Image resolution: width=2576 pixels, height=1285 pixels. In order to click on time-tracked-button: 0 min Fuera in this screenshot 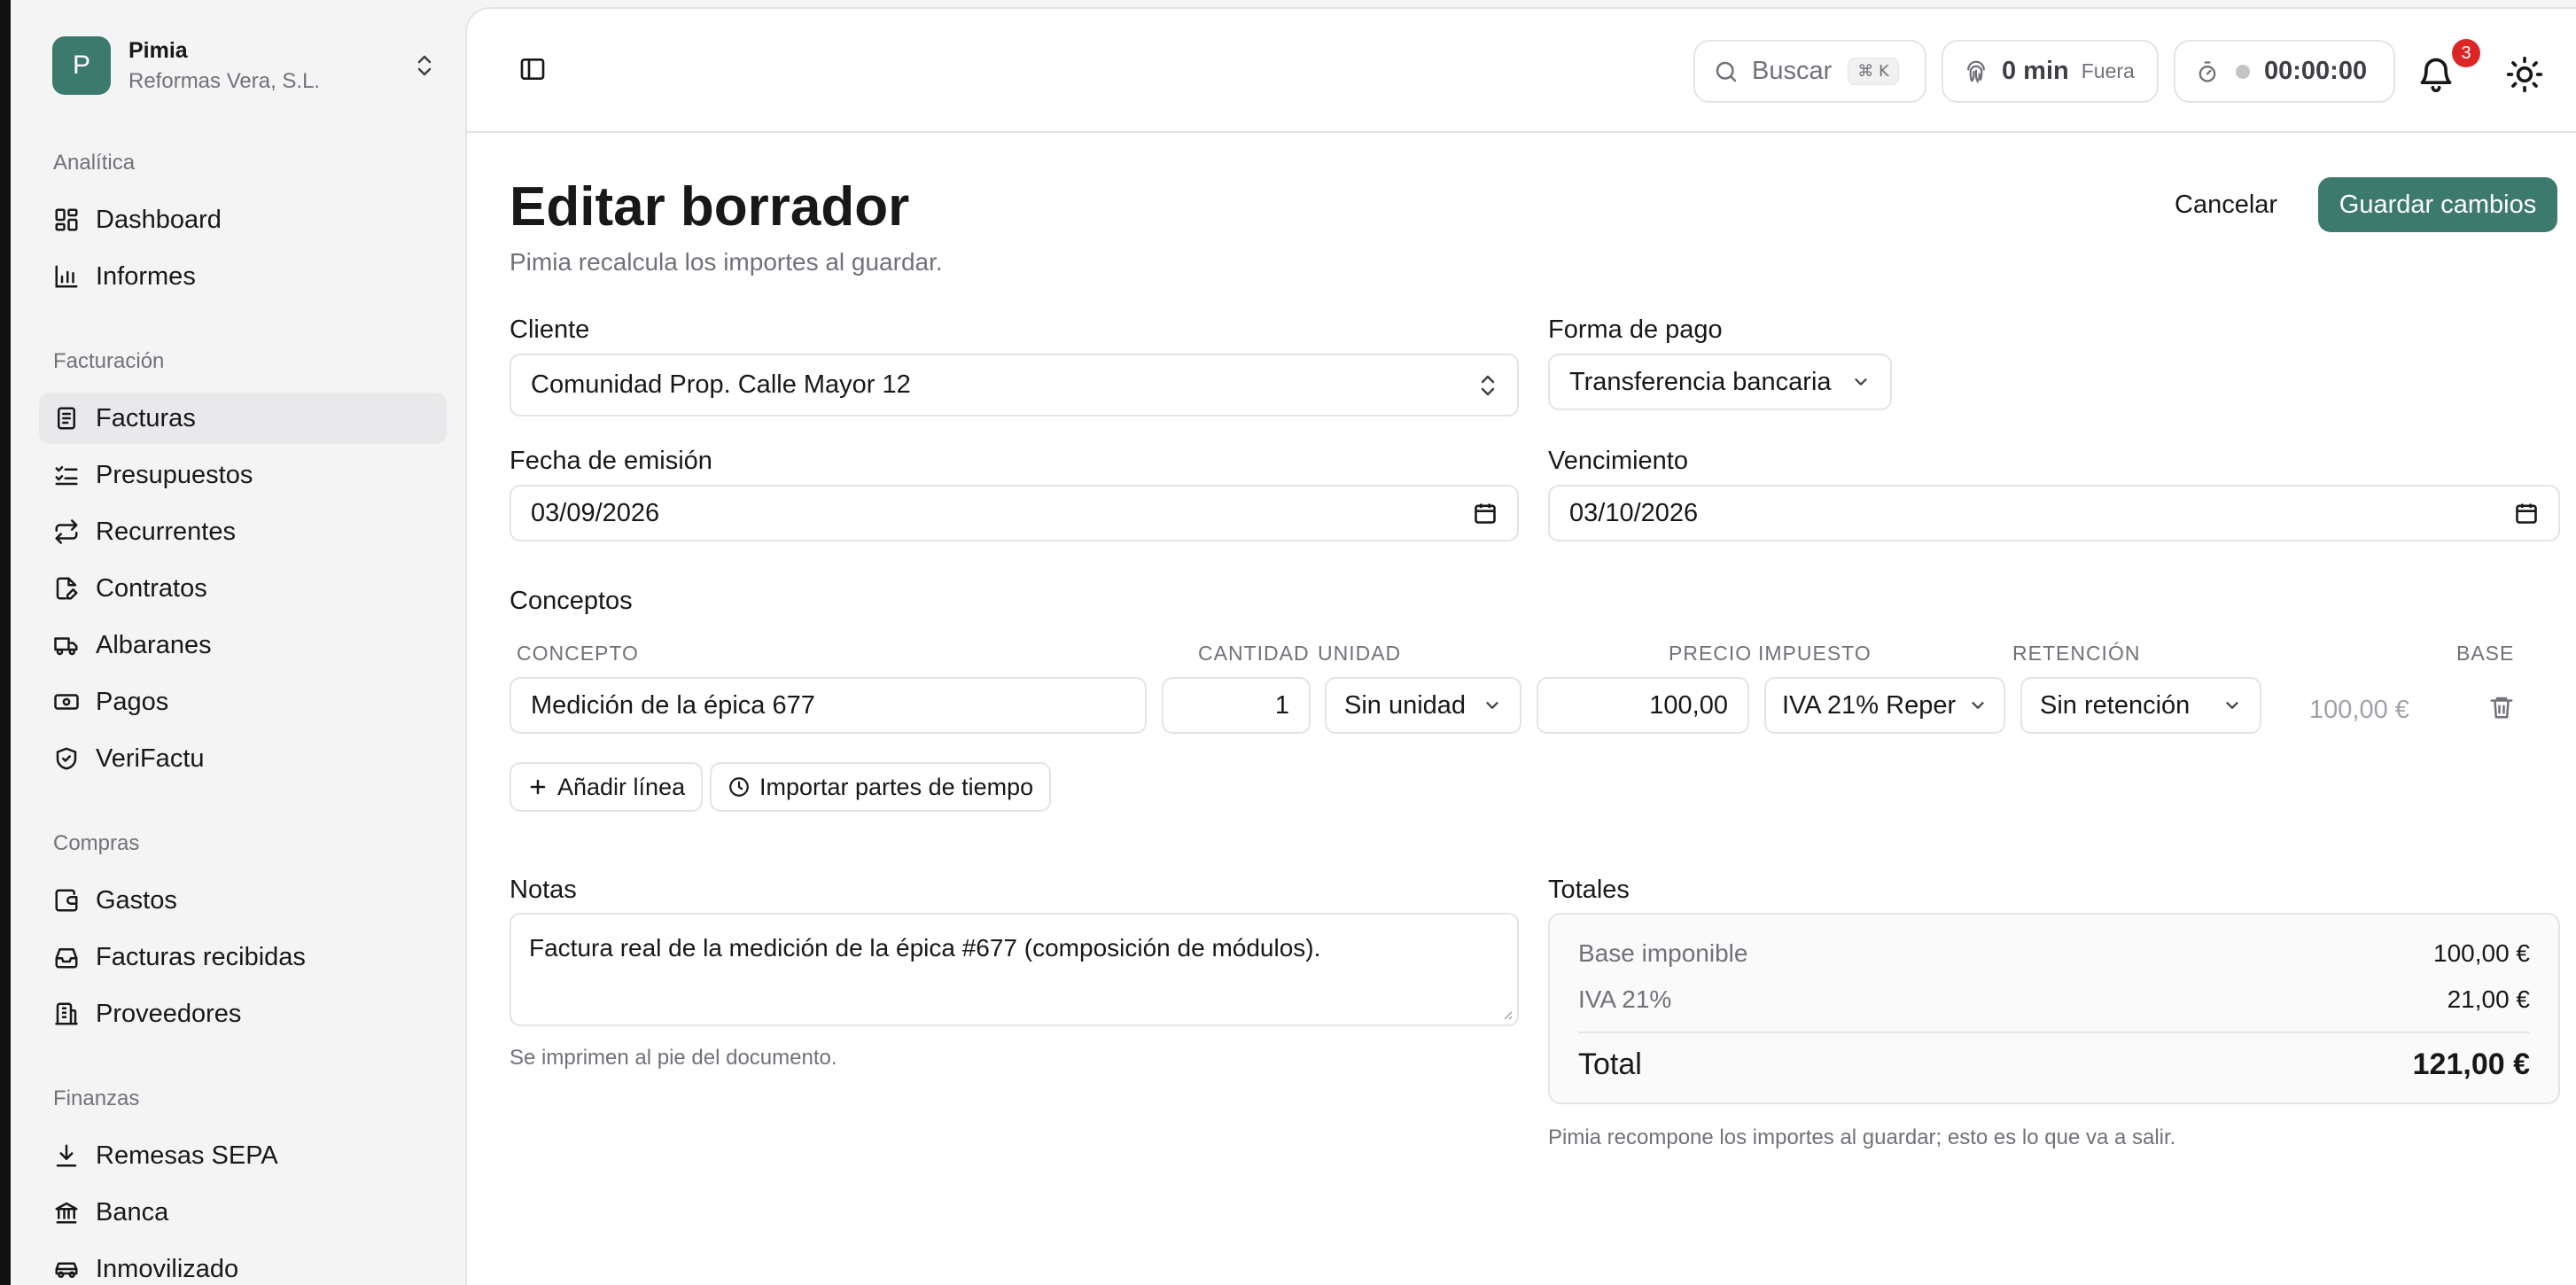, I will do `click(2050, 71)`.